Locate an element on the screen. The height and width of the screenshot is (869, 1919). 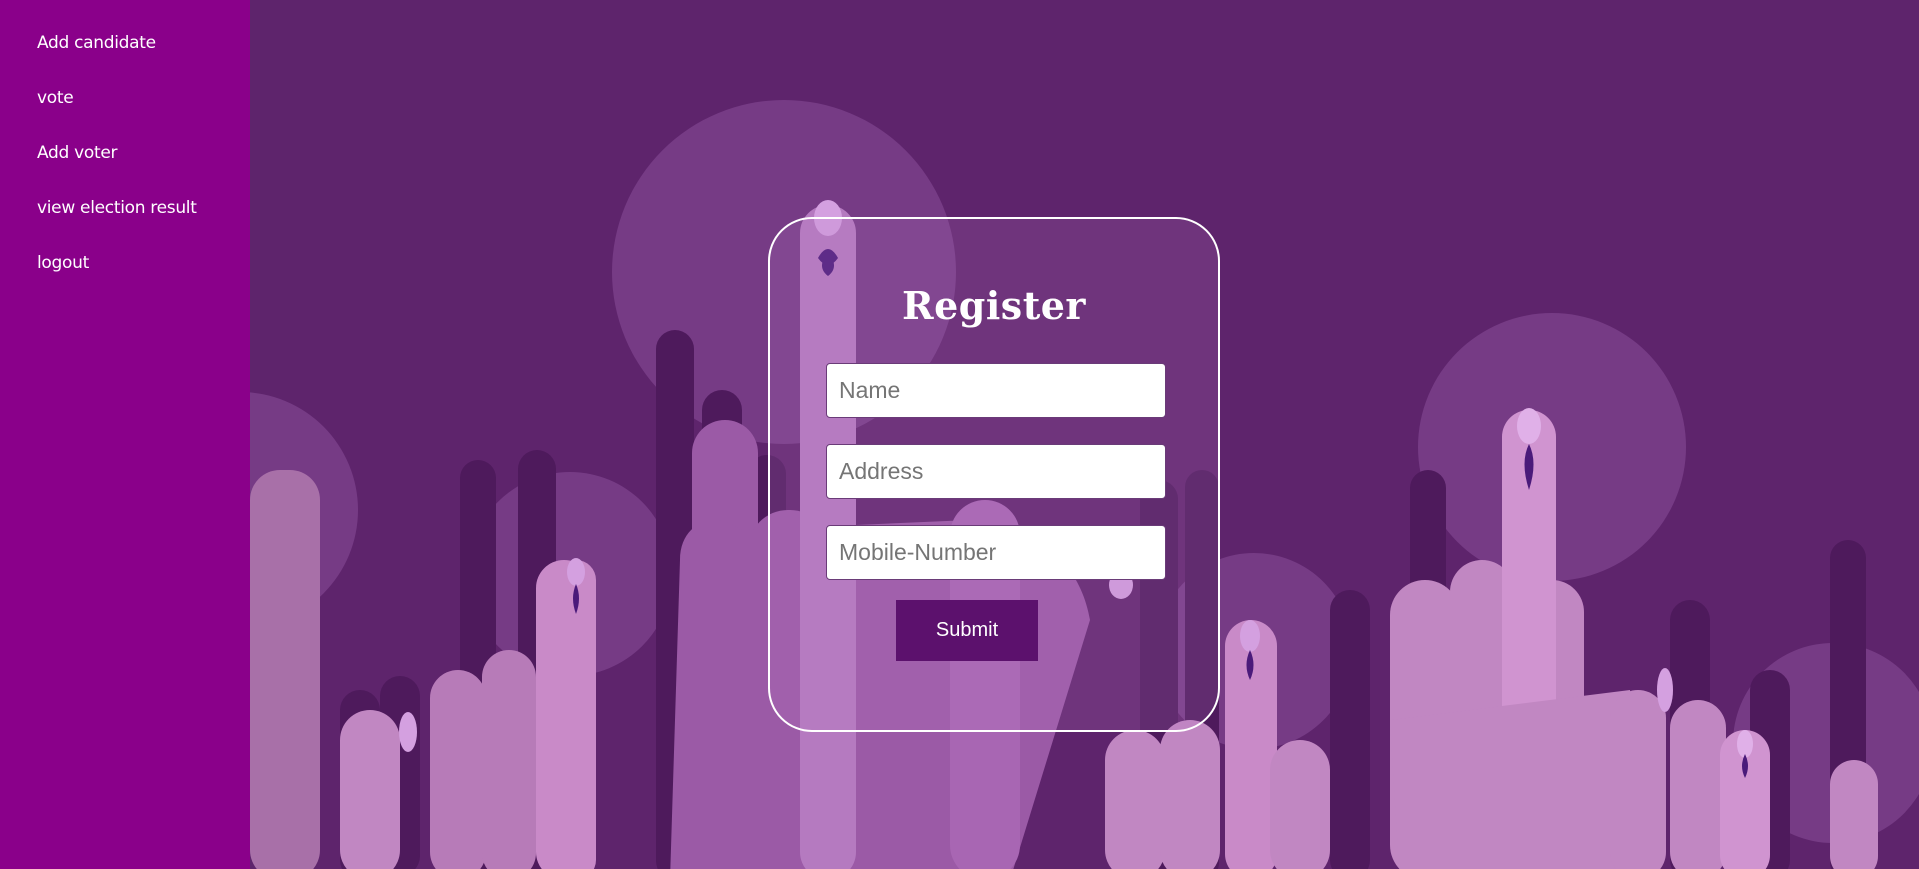
register-title: Register is located at coordinates (994, 305).